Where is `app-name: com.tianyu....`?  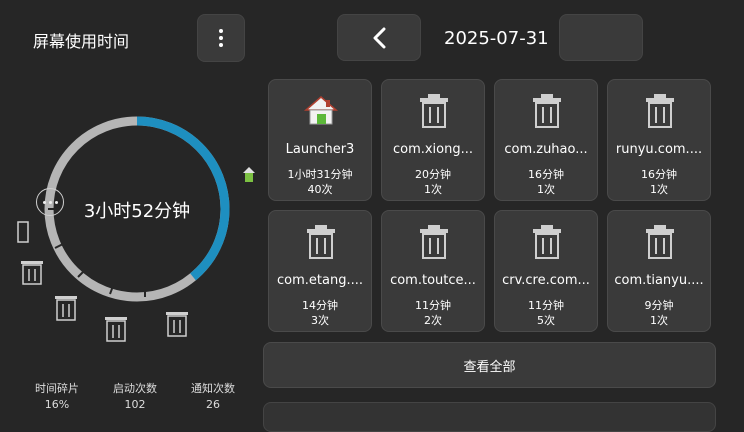 app-name: com.tianyu.... is located at coordinates (659, 280).